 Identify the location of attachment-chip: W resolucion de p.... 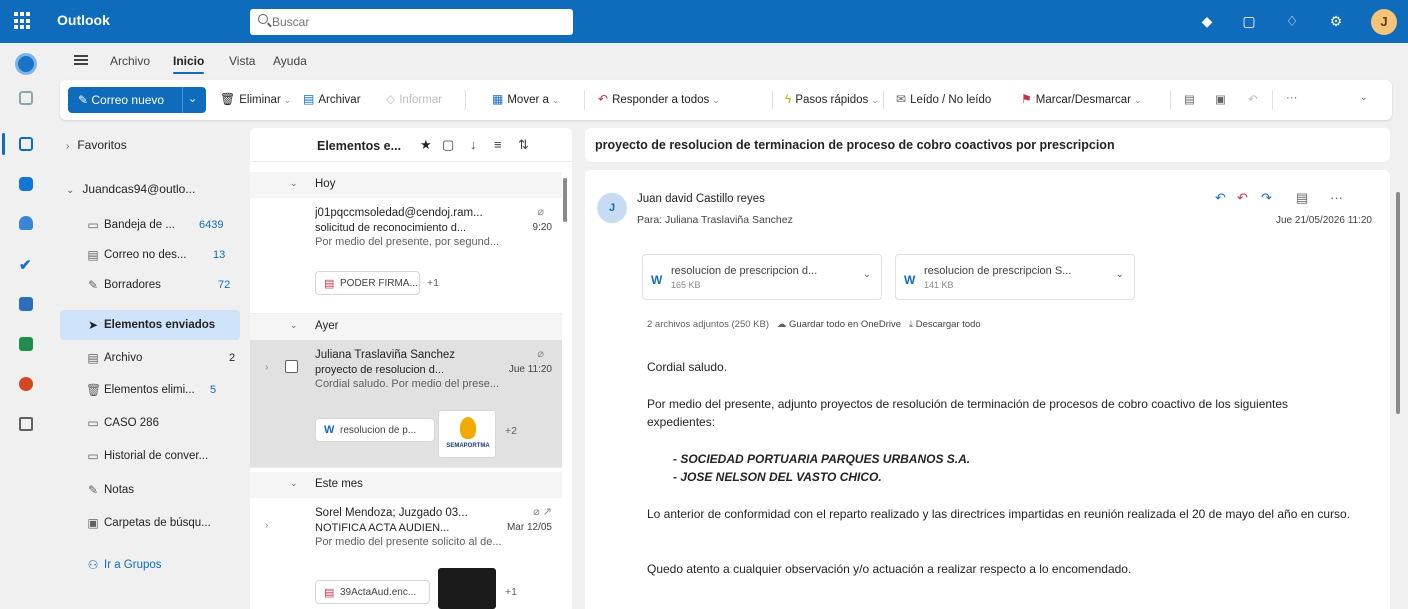
(375, 430).